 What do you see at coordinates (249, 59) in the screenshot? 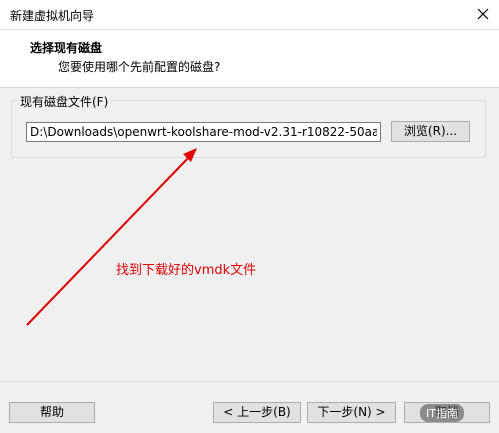
I see `wizard-header: 选择现有磁盘 您要使用哪个先前配置的磁盘?` at bounding box center [249, 59].